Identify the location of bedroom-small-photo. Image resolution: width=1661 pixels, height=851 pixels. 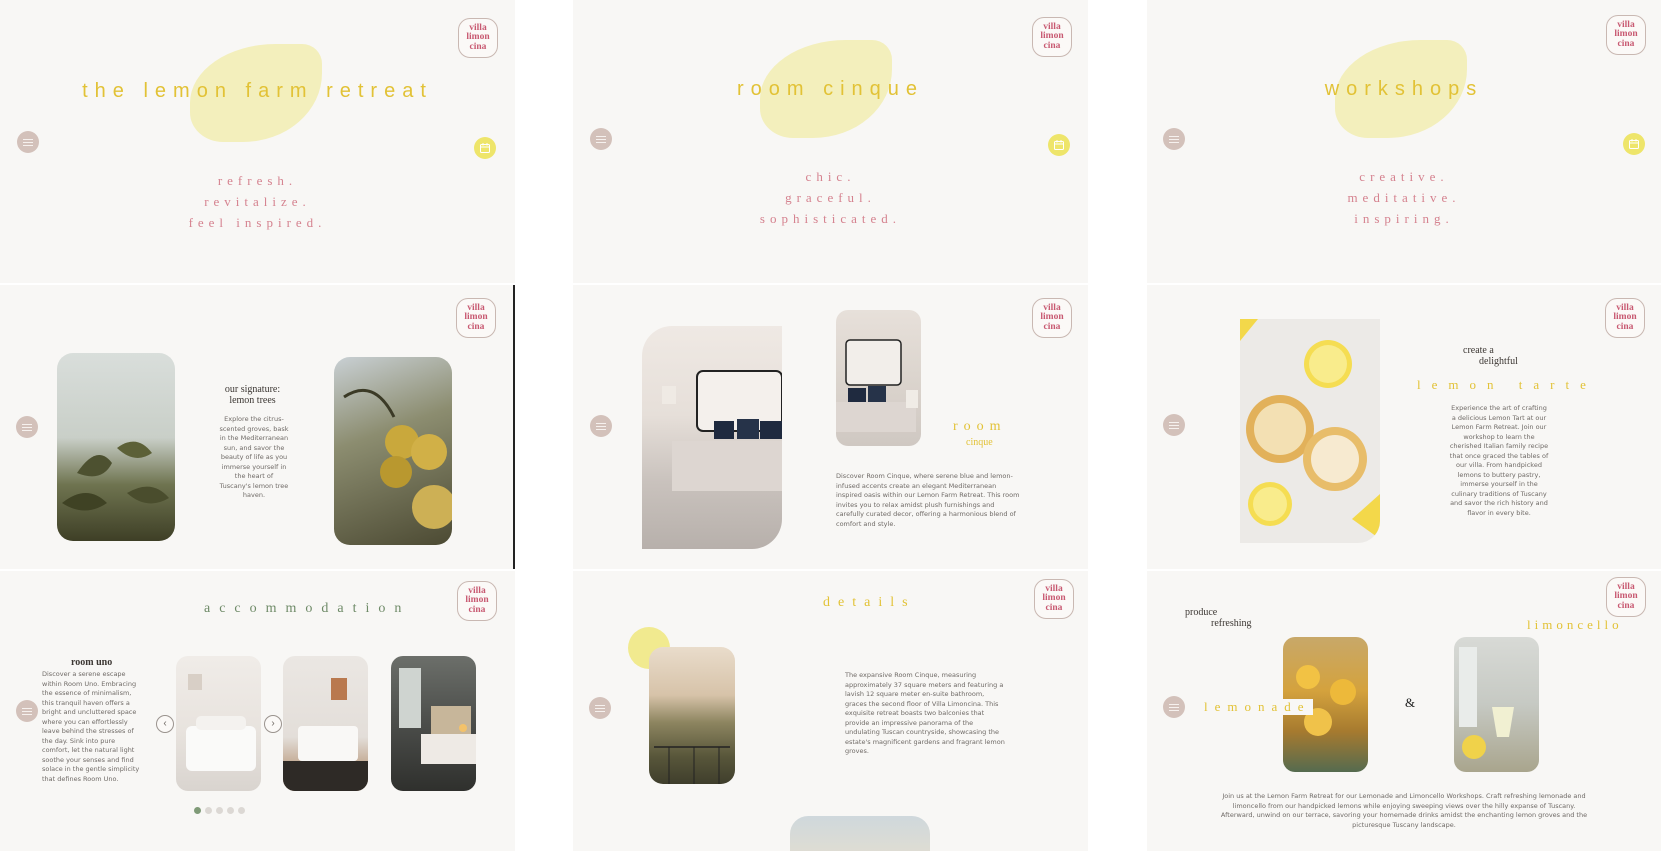
(878, 378).